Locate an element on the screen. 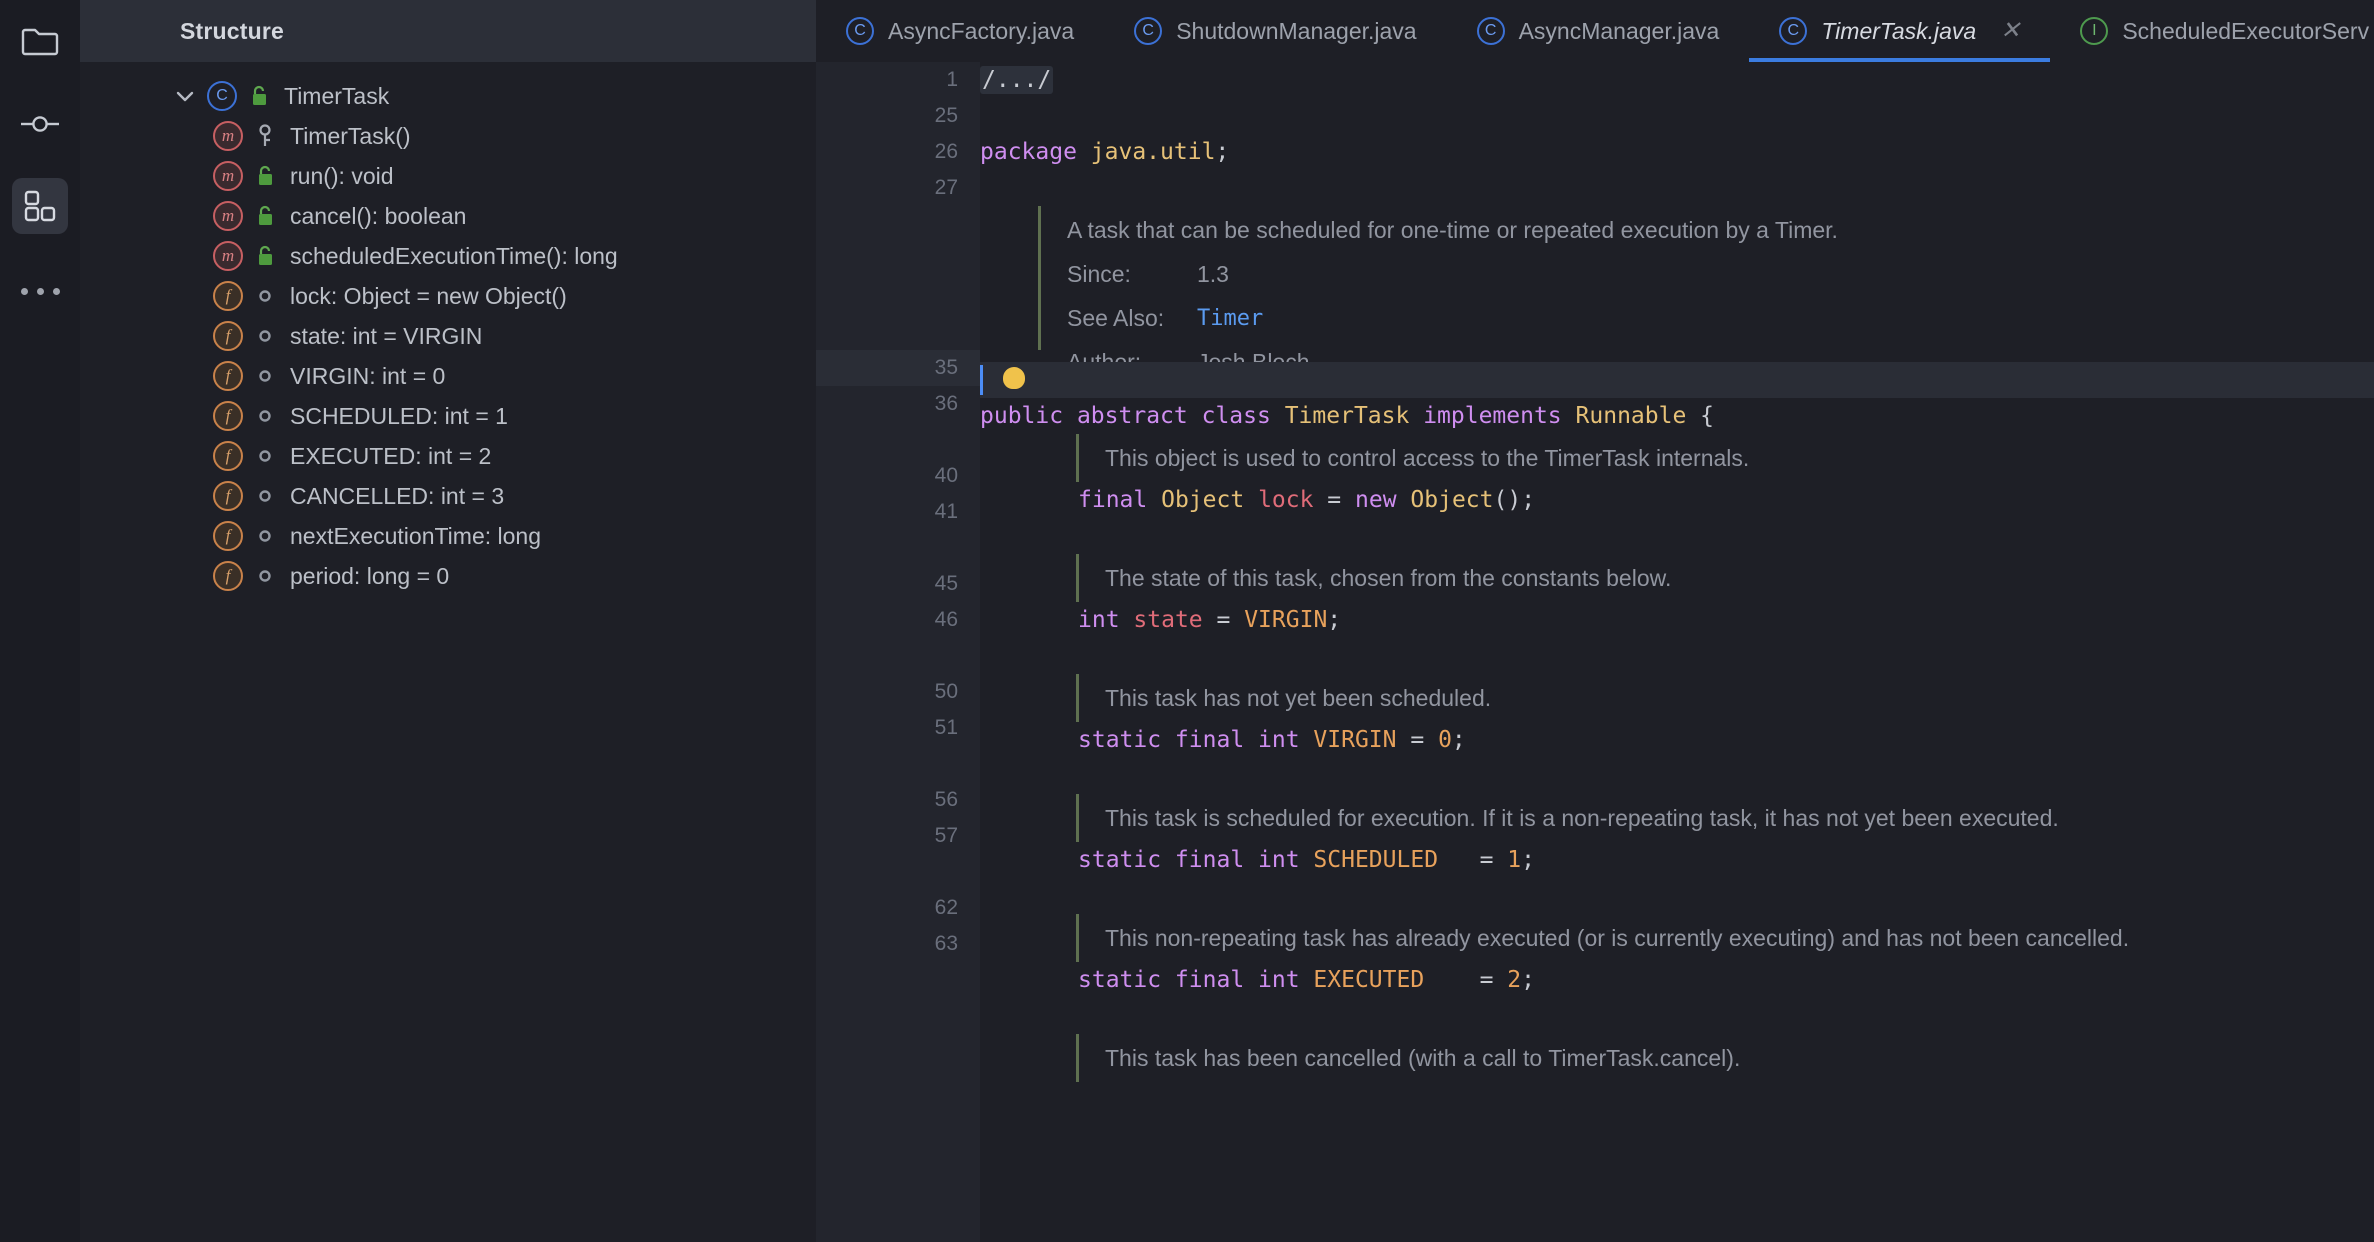 This screenshot has height=1242, width=2374. rail-item-project is located at coordinates (40, 42).